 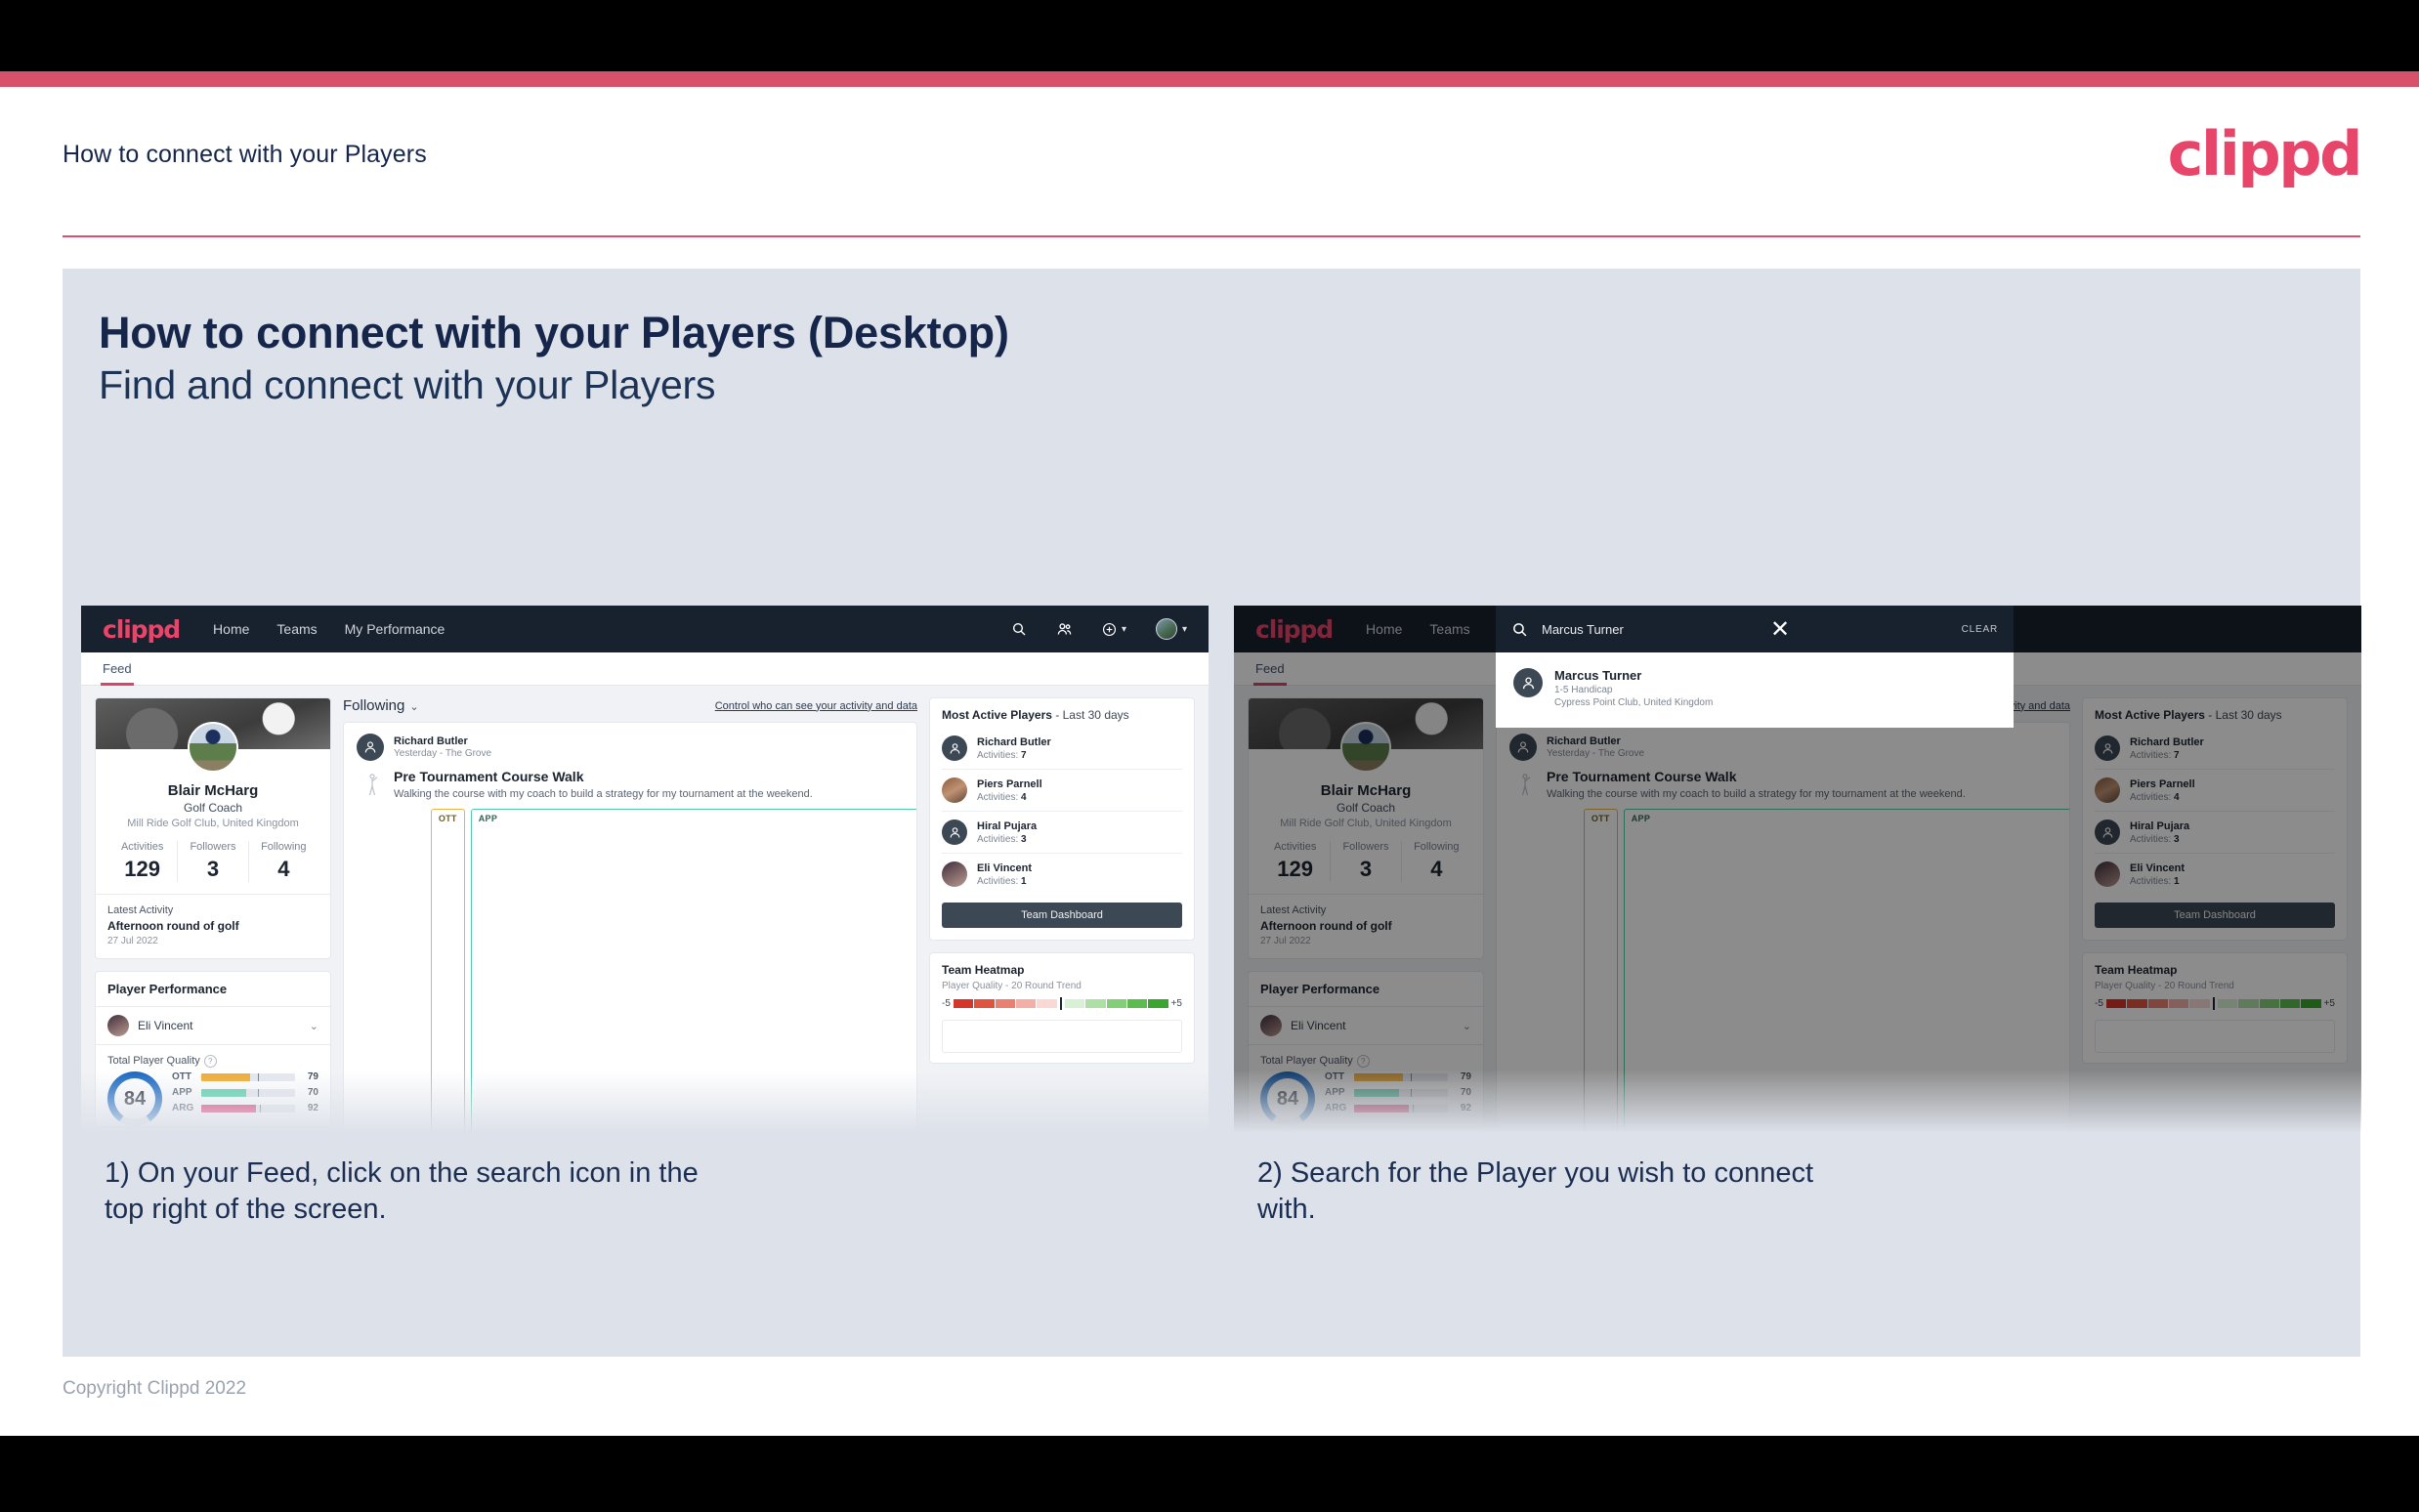 What do you see at coordinates (1062, 1036) in the screenshot?
I see `heatmap-grid` at bounding box center [1062, 1036].